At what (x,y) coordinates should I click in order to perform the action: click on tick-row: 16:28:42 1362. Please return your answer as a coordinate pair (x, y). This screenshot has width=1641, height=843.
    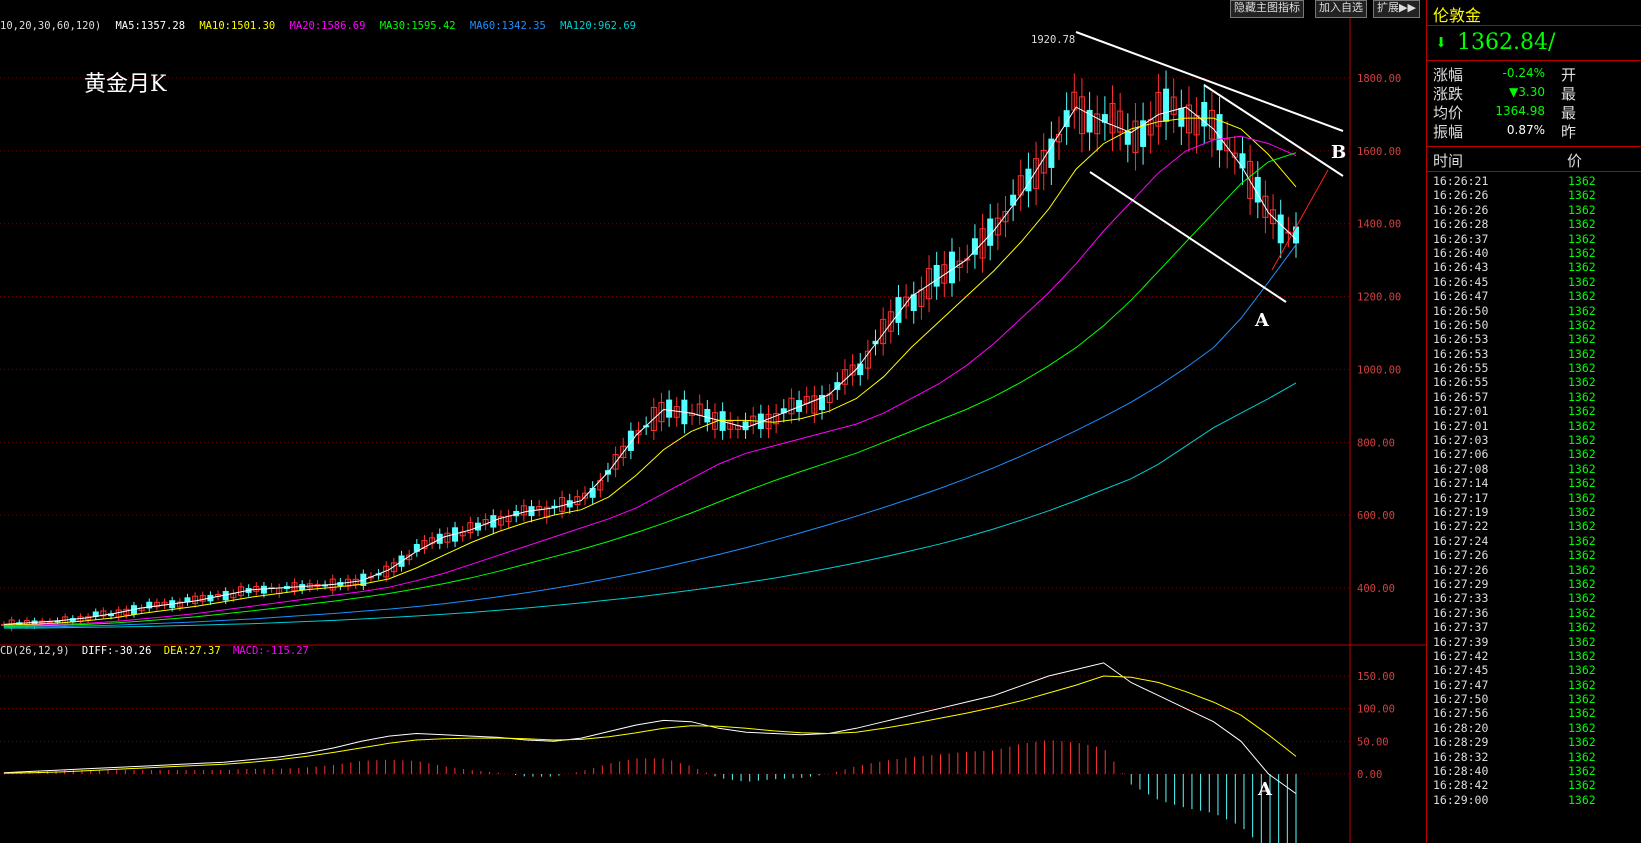
    Looking at the image, I should click on (1537, 785).